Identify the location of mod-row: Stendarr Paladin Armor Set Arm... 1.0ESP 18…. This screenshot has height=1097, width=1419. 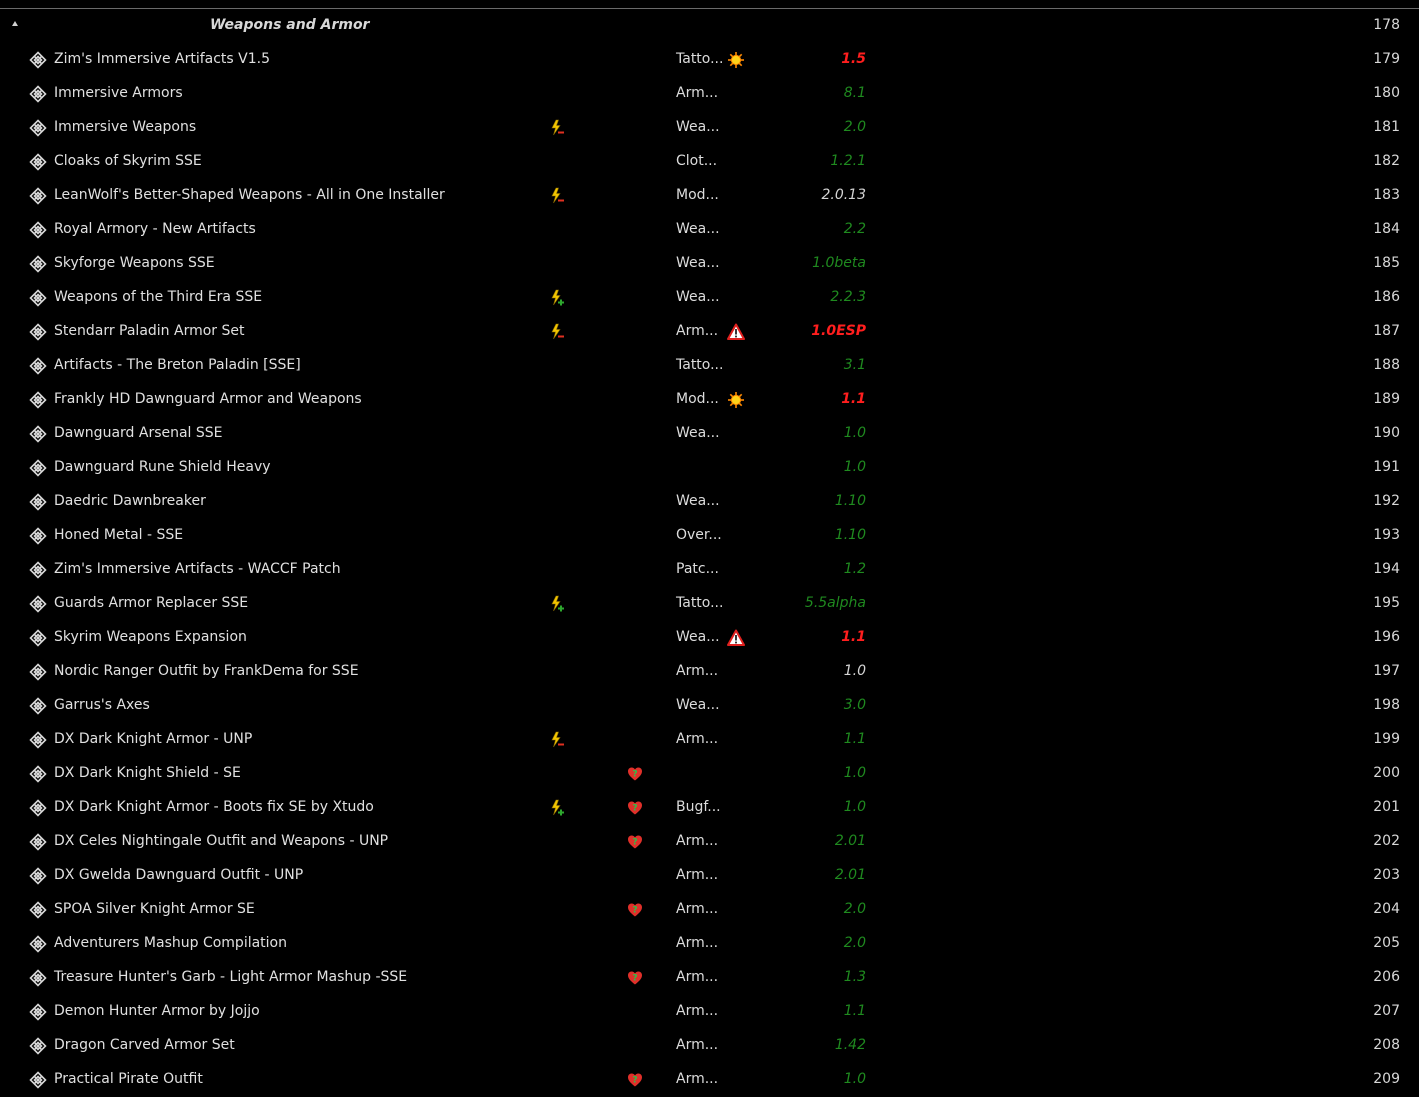
(709, 332).